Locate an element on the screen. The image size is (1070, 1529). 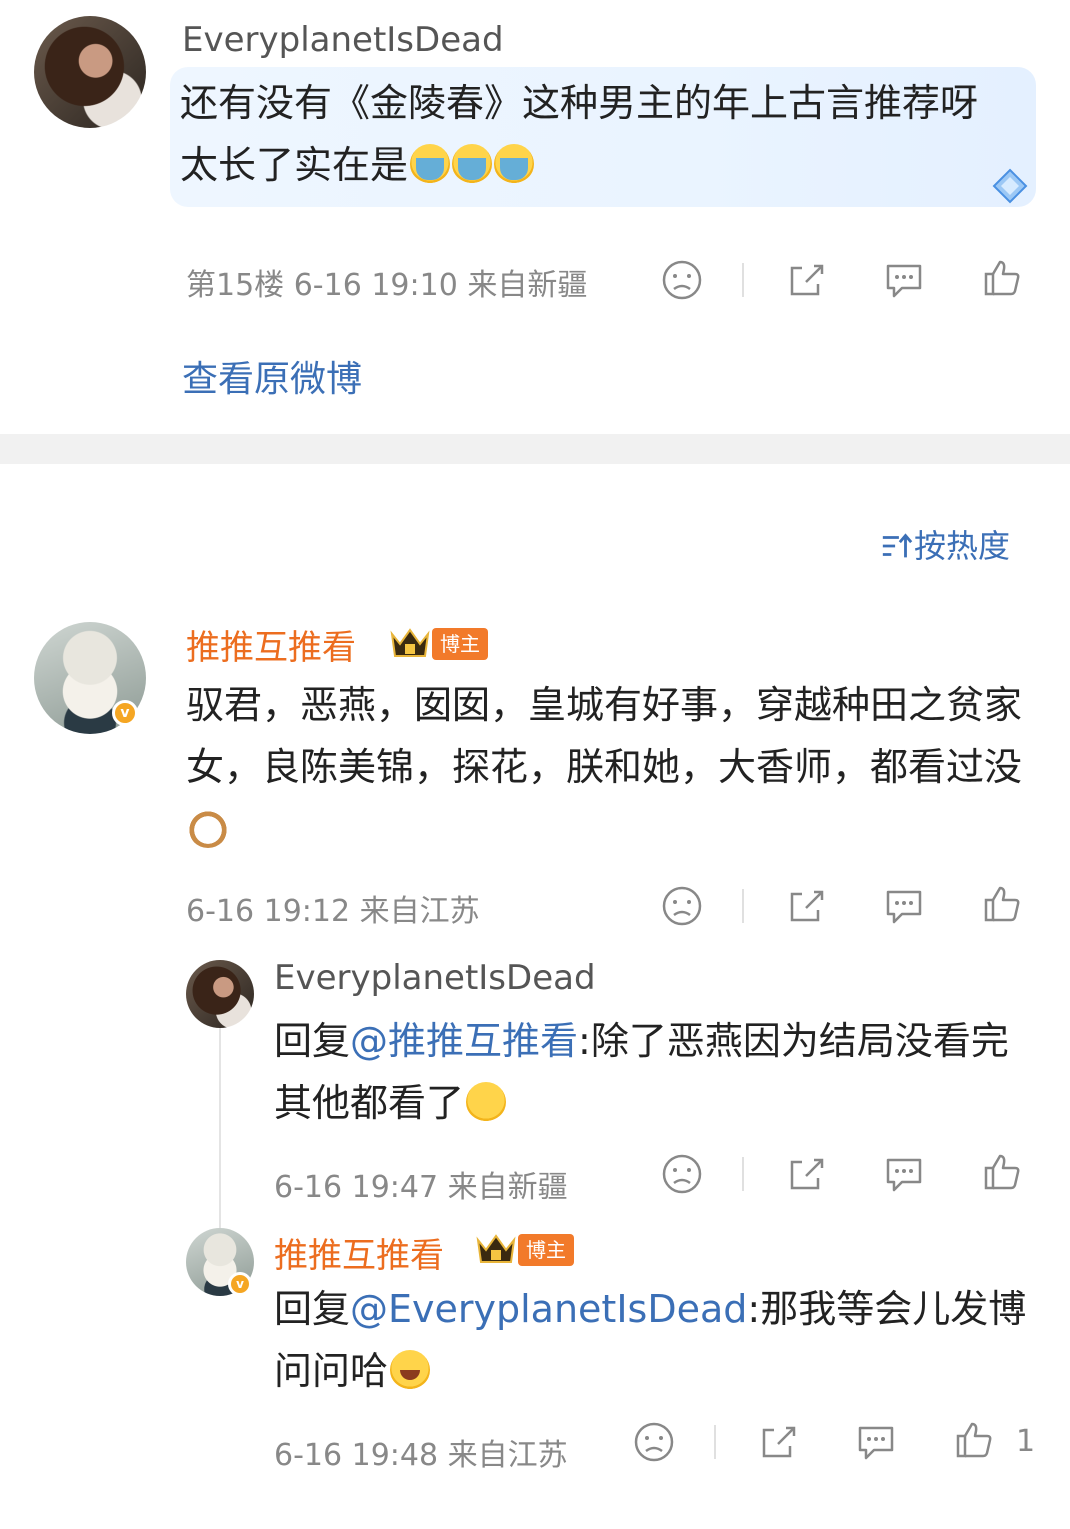
mention-link: @推推互推看 is located at coordinates (464, 1041).